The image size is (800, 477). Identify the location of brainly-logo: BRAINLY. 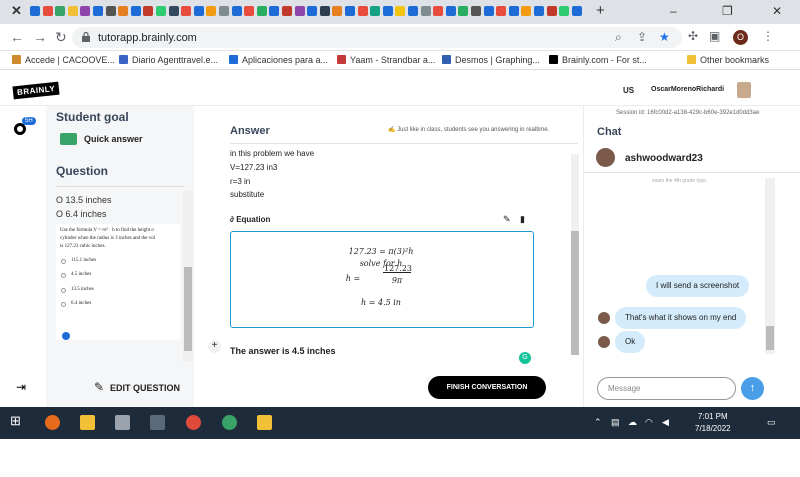
(36, 90).